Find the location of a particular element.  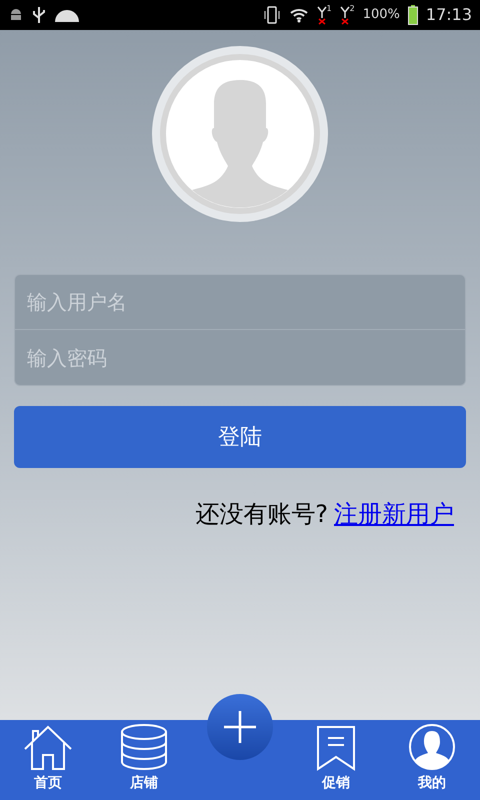

house-icon is located at coordinates (48, 748).